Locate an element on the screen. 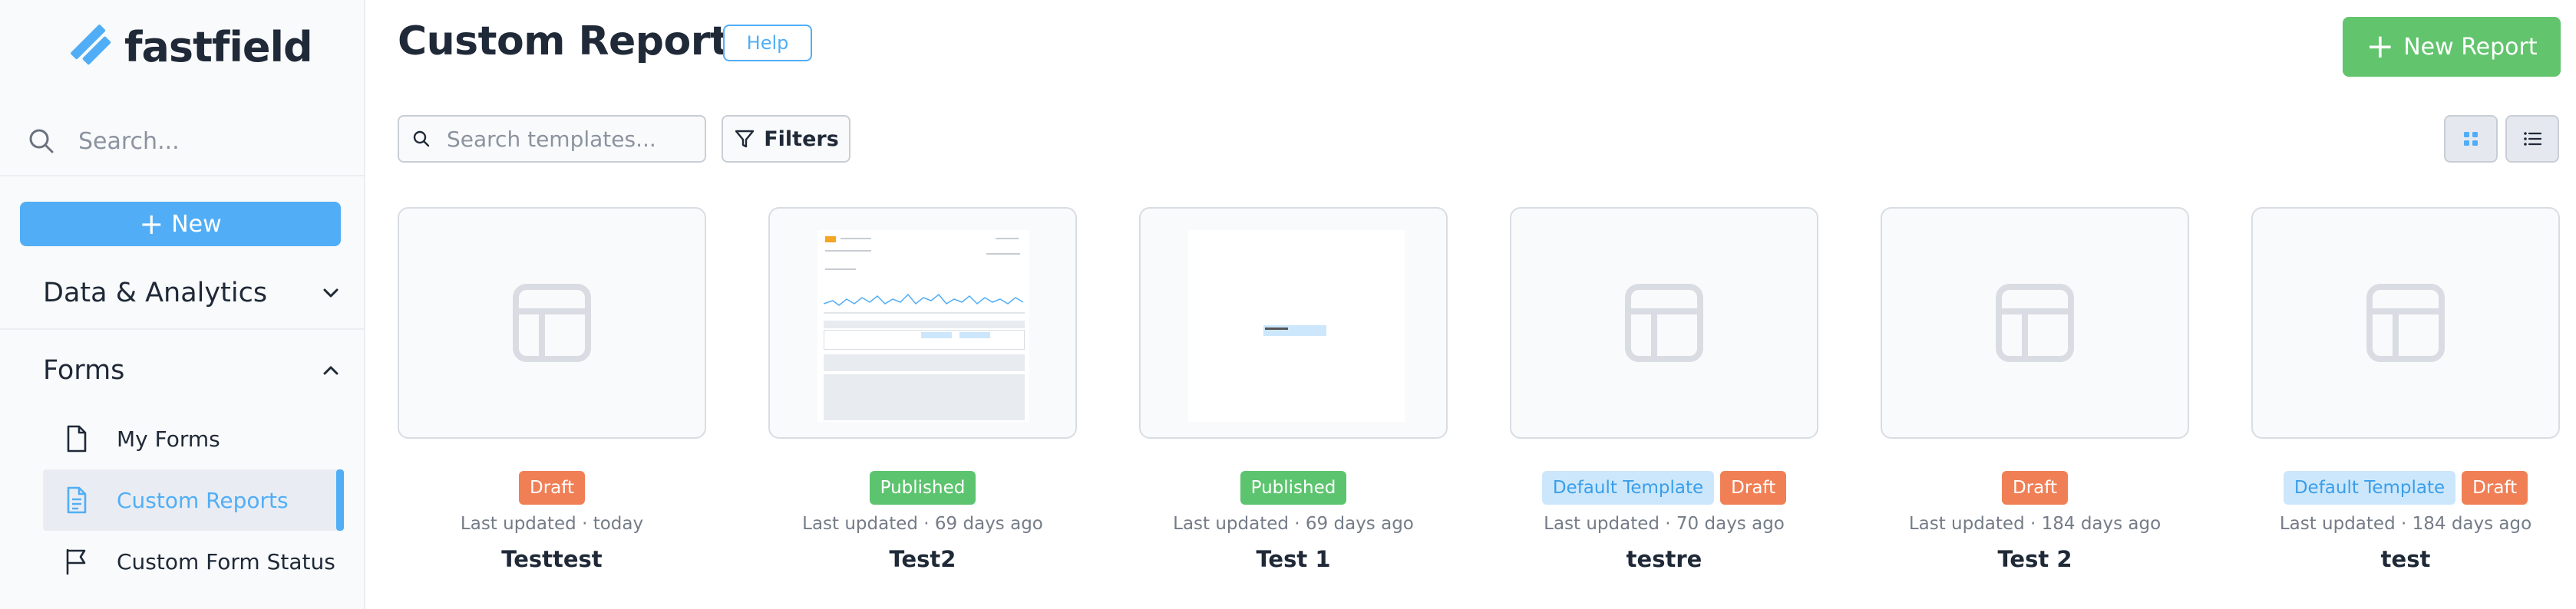 This screenshot has width=2576, height=609. filters-label: Filters is located at coordinates (802, 139).